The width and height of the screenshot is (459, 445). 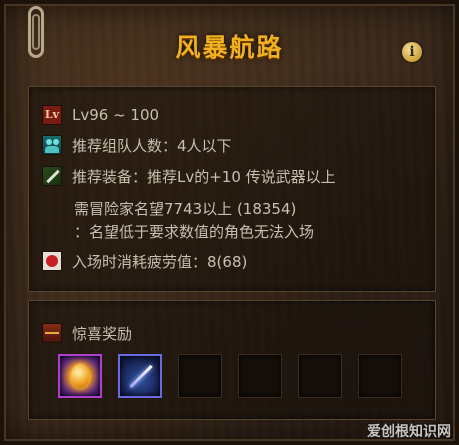 I want to click on rewards-header: 惊喜奖励, so click(x=87, y=333).